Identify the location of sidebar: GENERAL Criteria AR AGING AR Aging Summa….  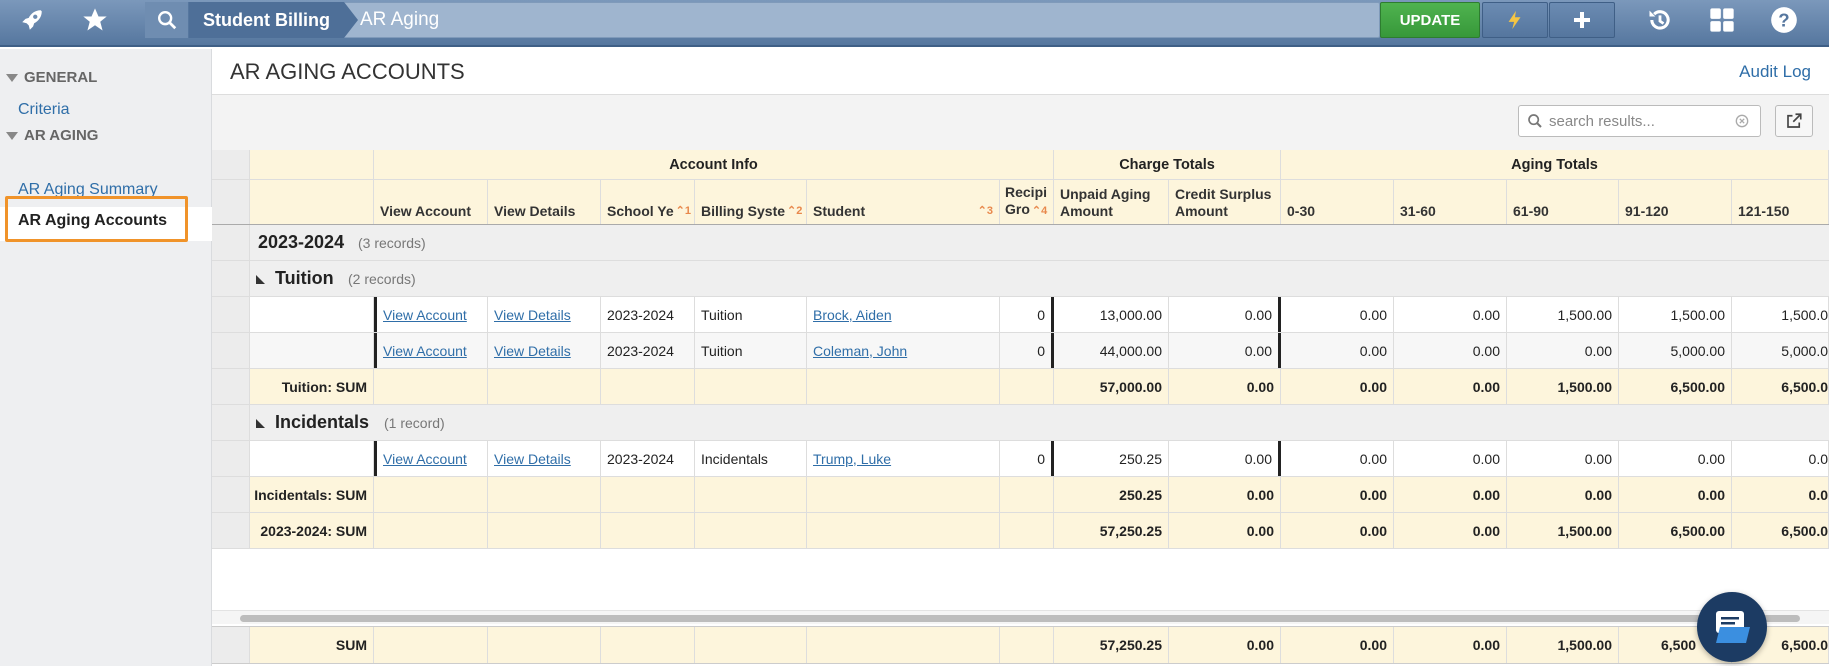
(106, 357).